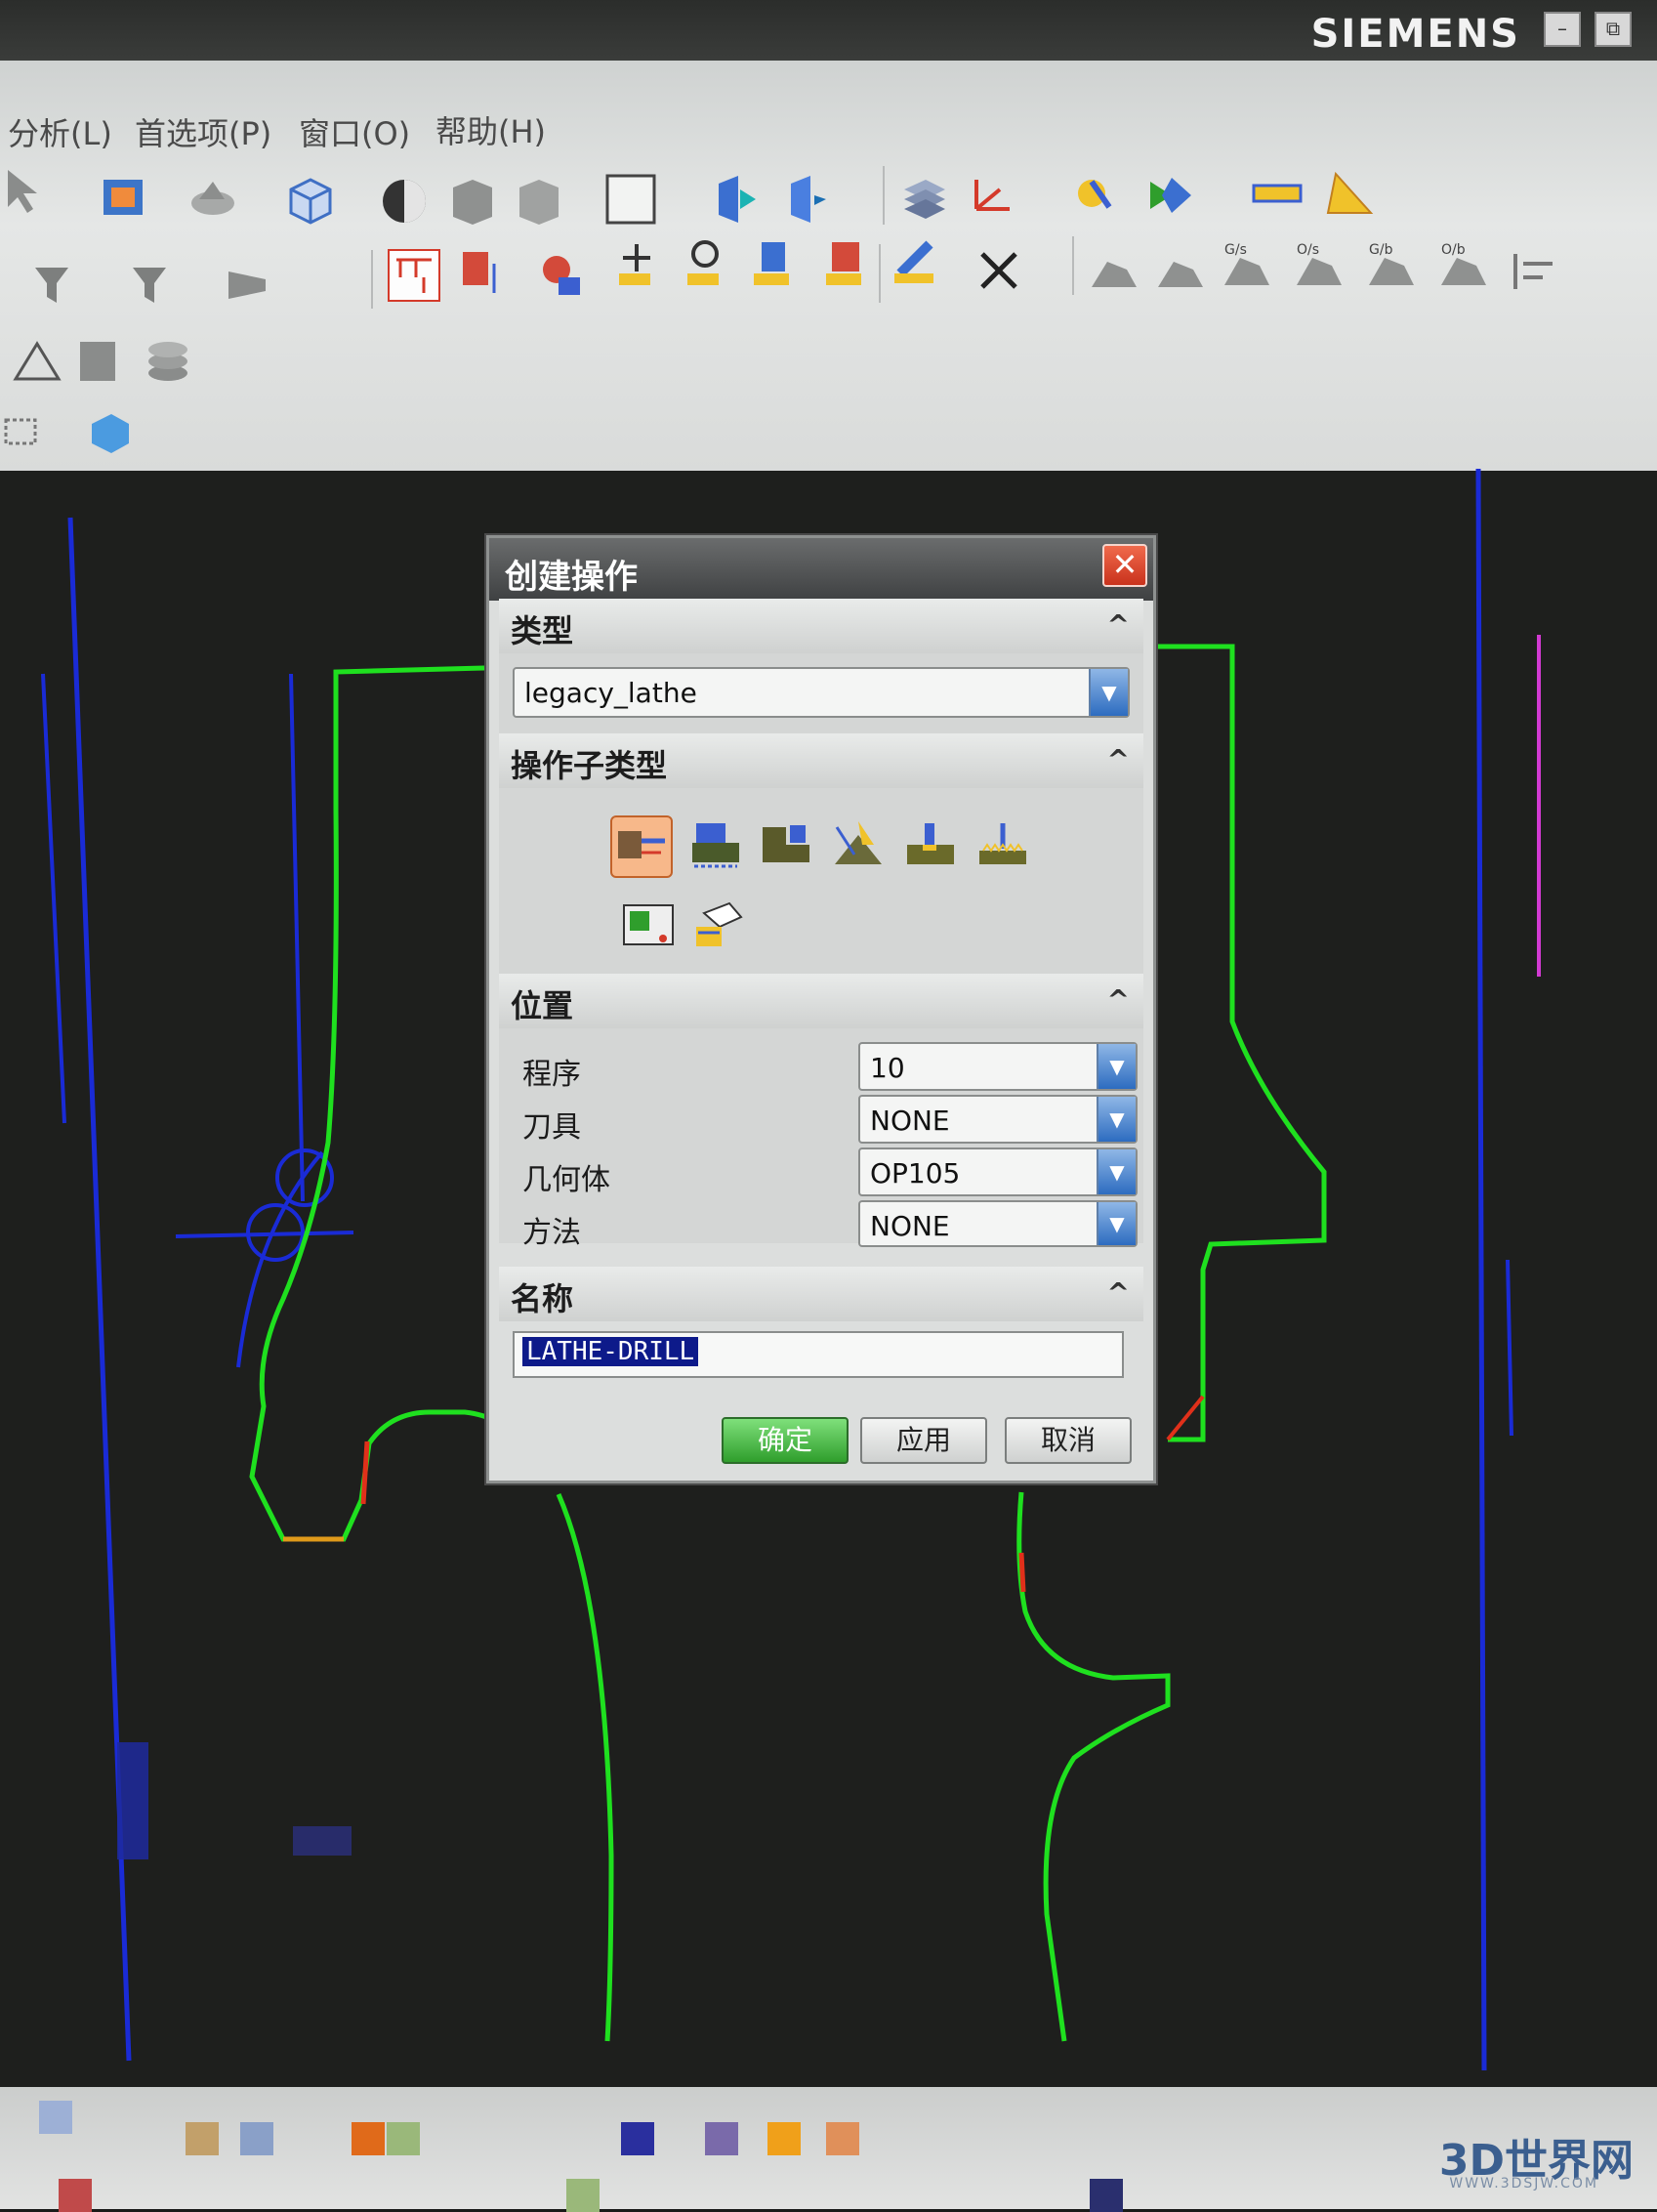 The height and width of the screenshot is (2212, 1657). I want to click on centerline-drill-subtype-icon, so click(641, 846).